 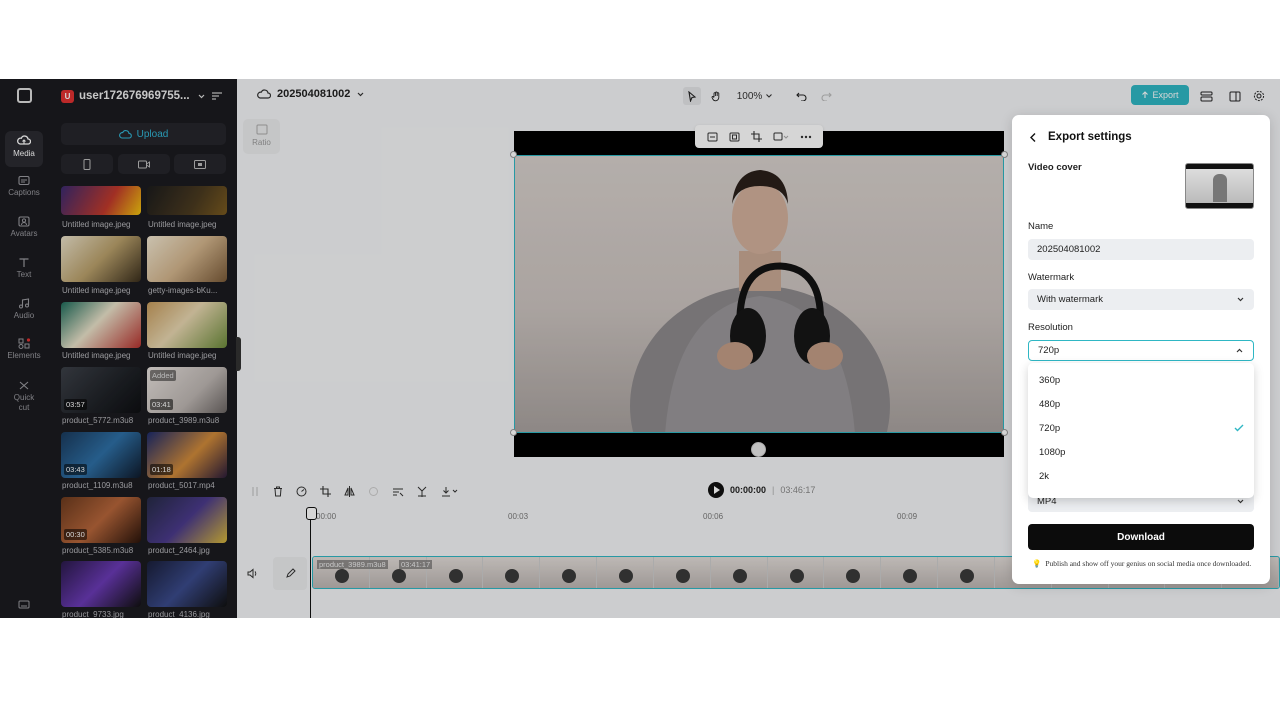 What do you see at coordinates (1141, 380) in the screenshot?
I see `resolution-option-360p: 360p` at bounding box center [1141, 380].